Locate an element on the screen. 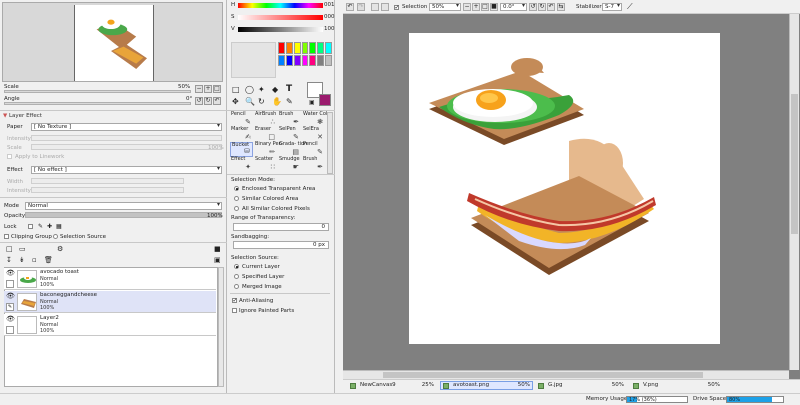 The width and height of the screenshot is (800, 405). transfer-down-icon: ↧ is located at coordinates (9, 260).